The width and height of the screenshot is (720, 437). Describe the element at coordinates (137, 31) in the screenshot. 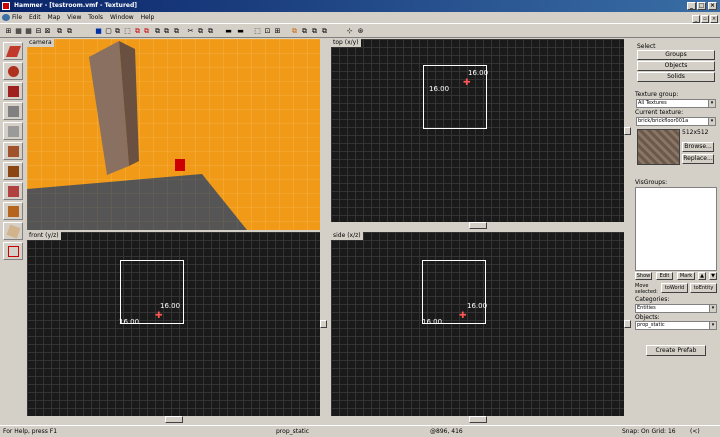

I see `cordon-icon: ⧉` at that location.